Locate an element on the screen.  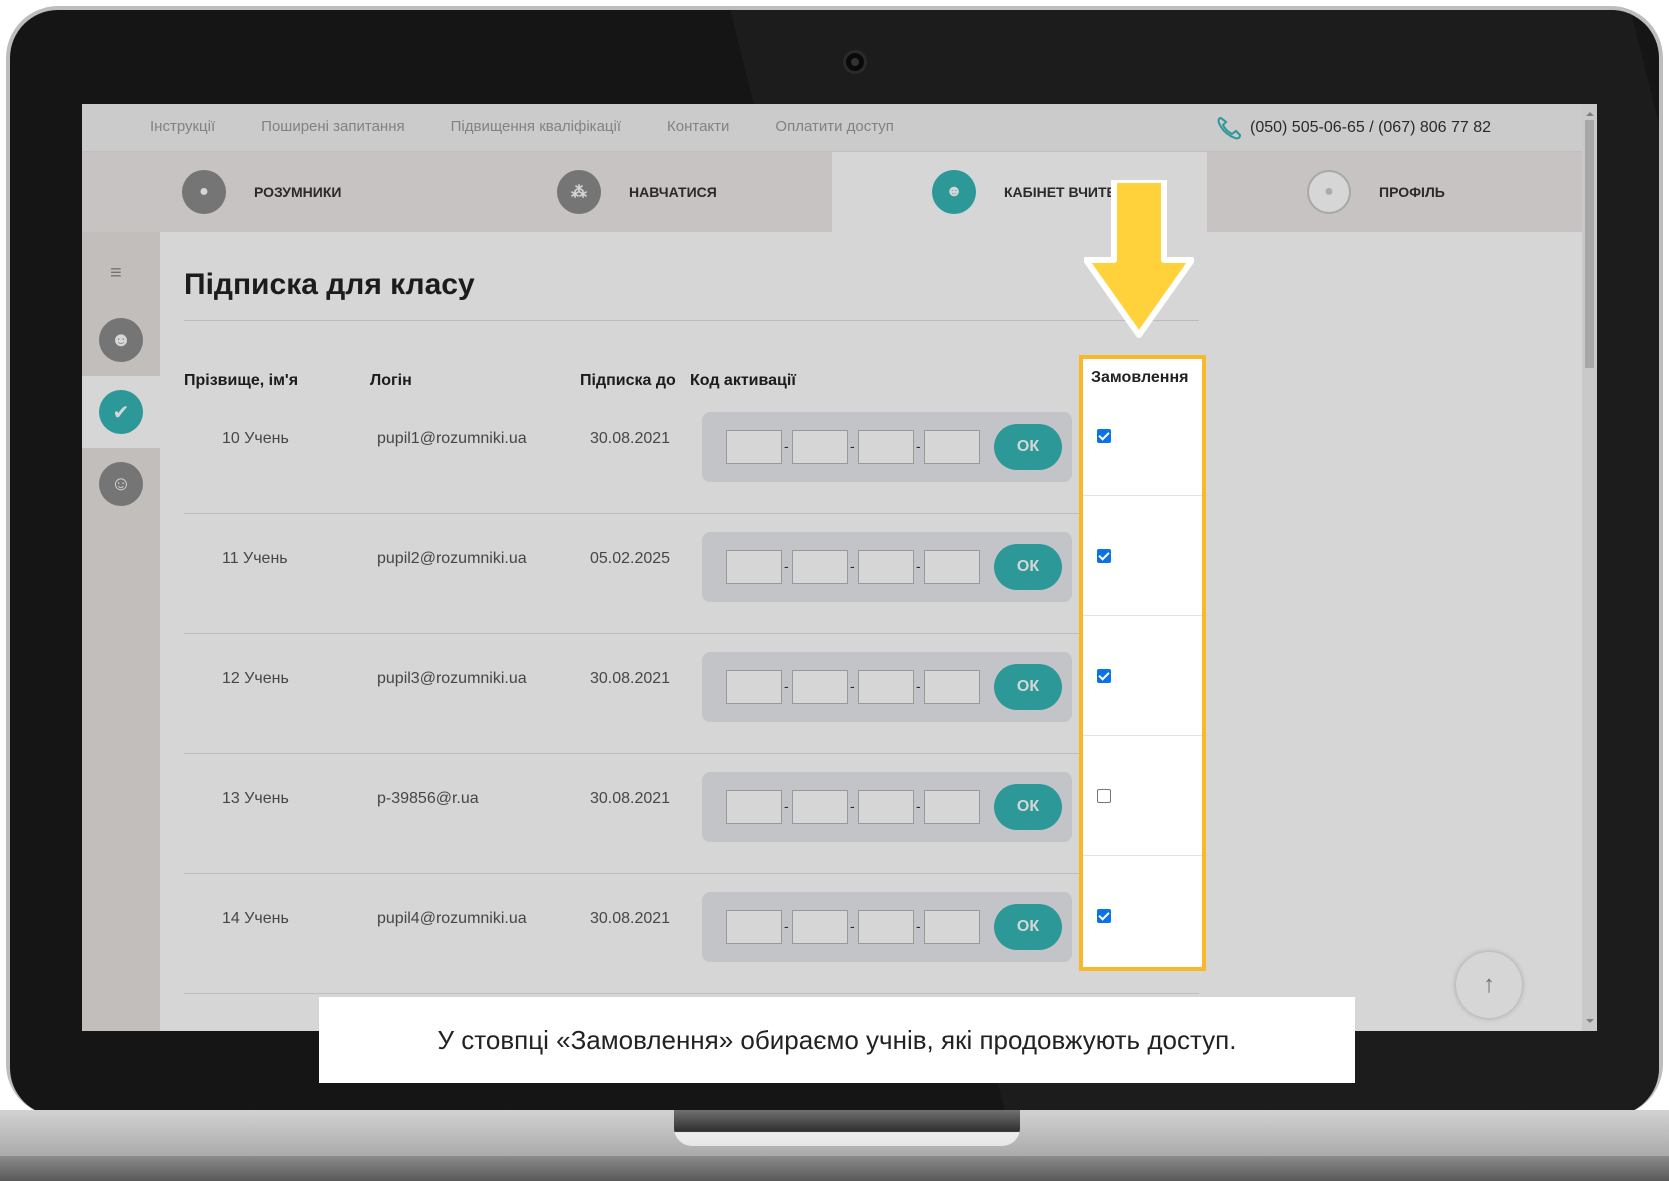
col-header-login: Логін is located at coordinates (391, 380).